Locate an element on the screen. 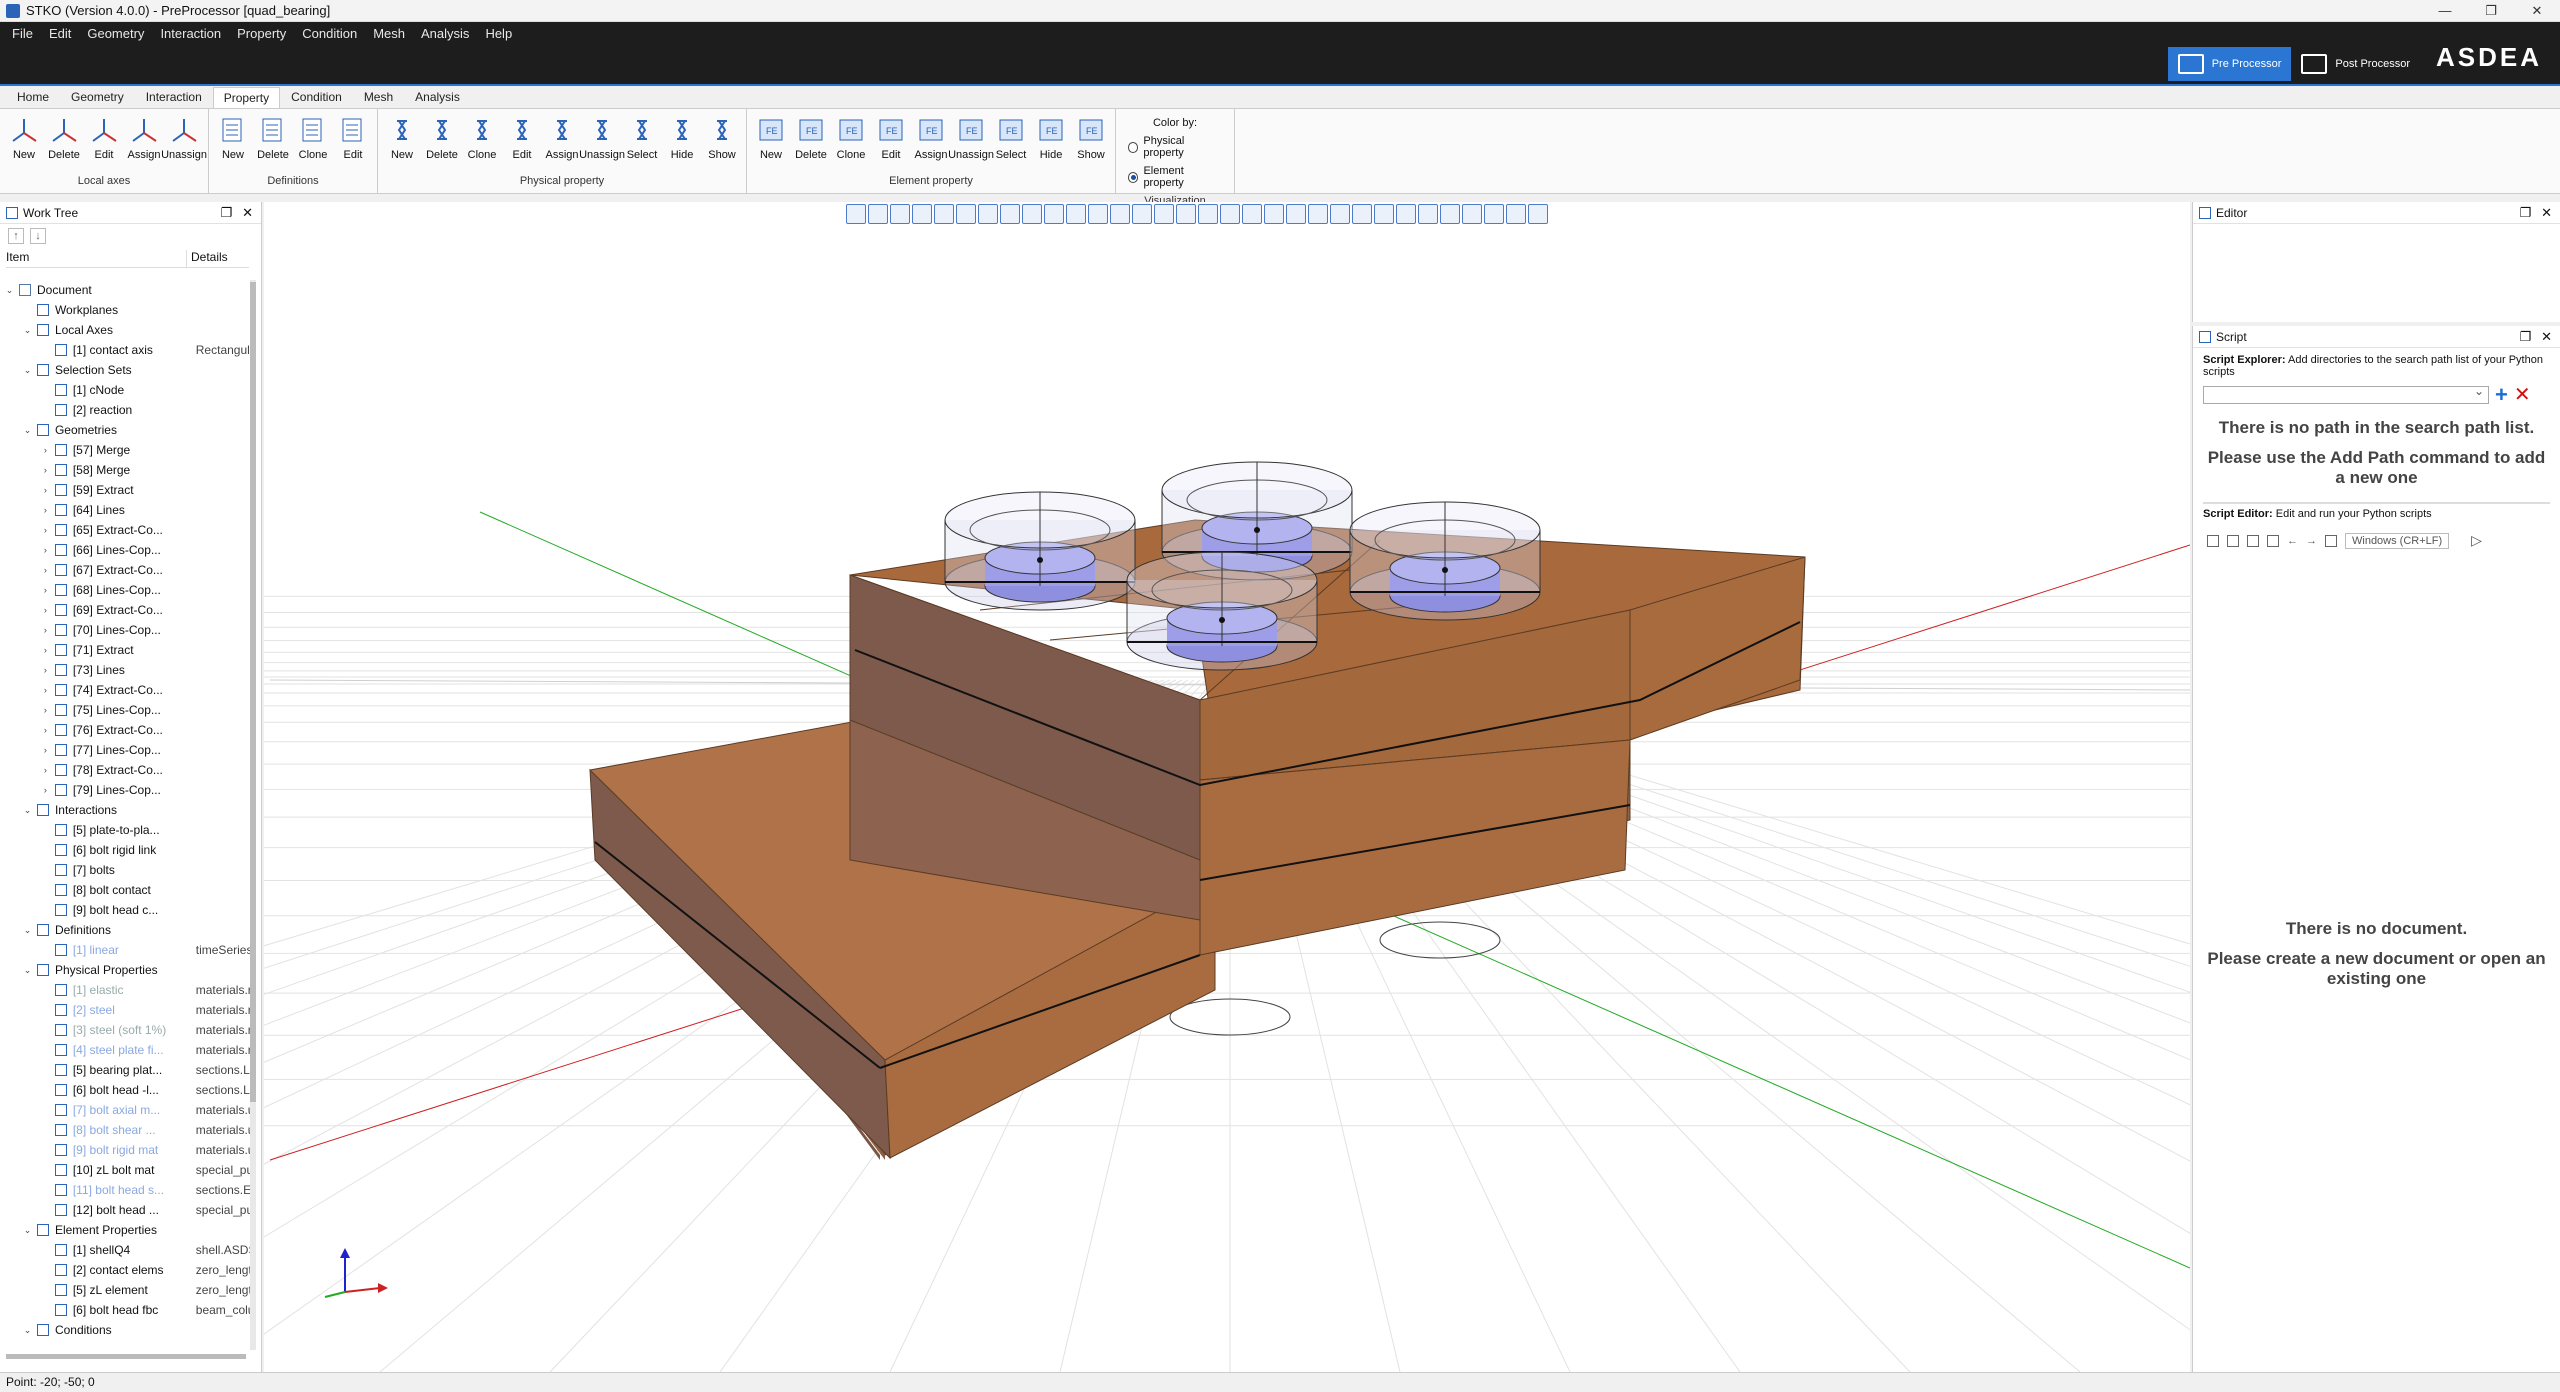  ribbon-tab-interaction: Interaction is located at coordinates (174, 97).